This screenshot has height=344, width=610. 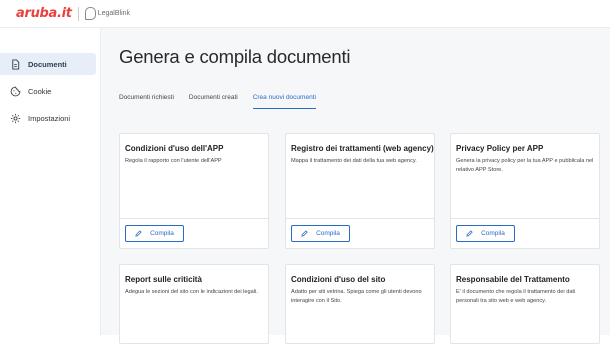 What do you see at coordinates (15, 64) in the screenshot?
I see `document-icon` at bounding box center [15, 64].